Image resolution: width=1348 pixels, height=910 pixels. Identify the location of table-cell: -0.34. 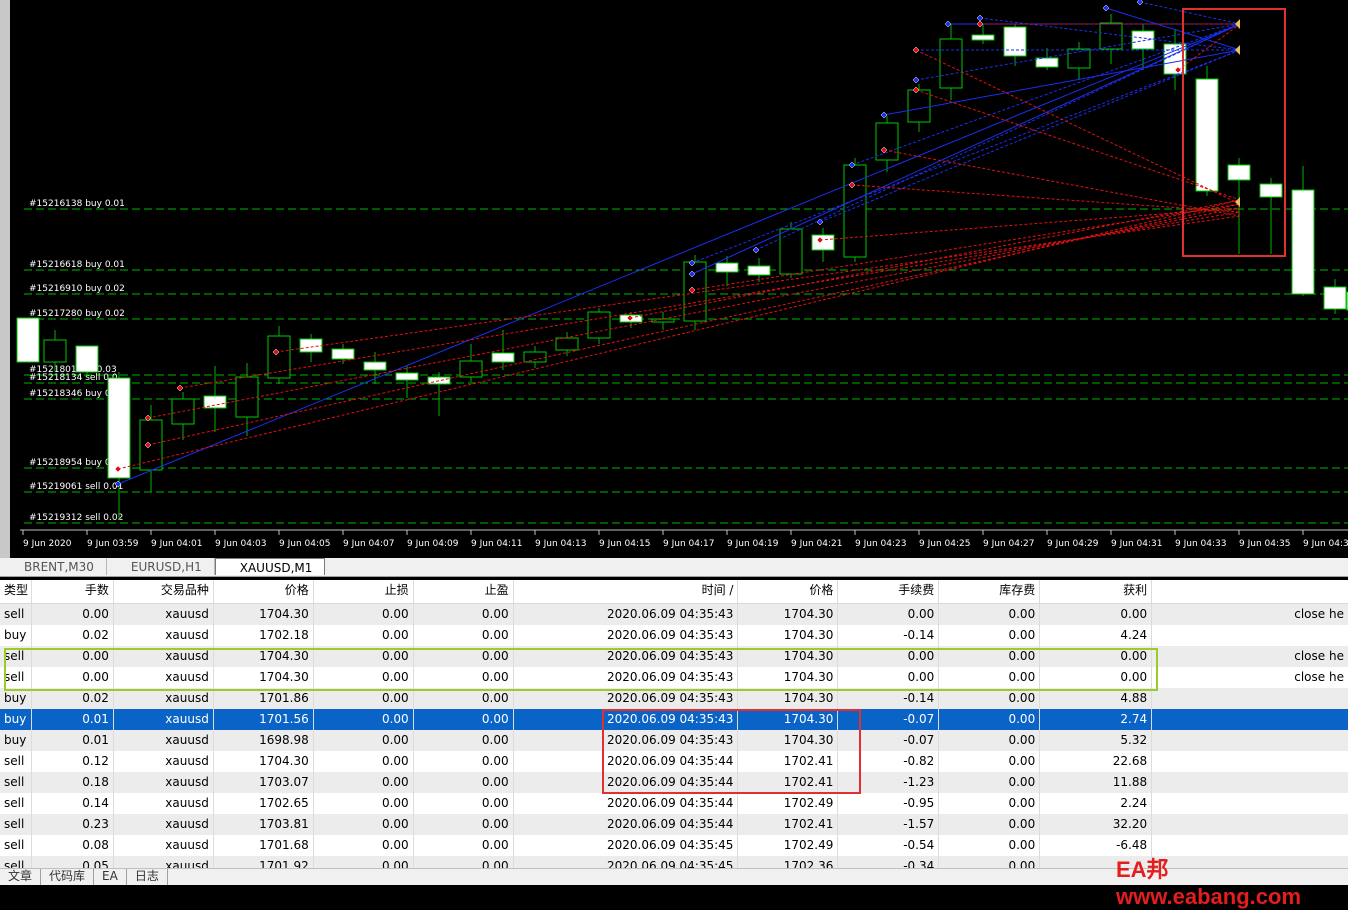
(889, 862).